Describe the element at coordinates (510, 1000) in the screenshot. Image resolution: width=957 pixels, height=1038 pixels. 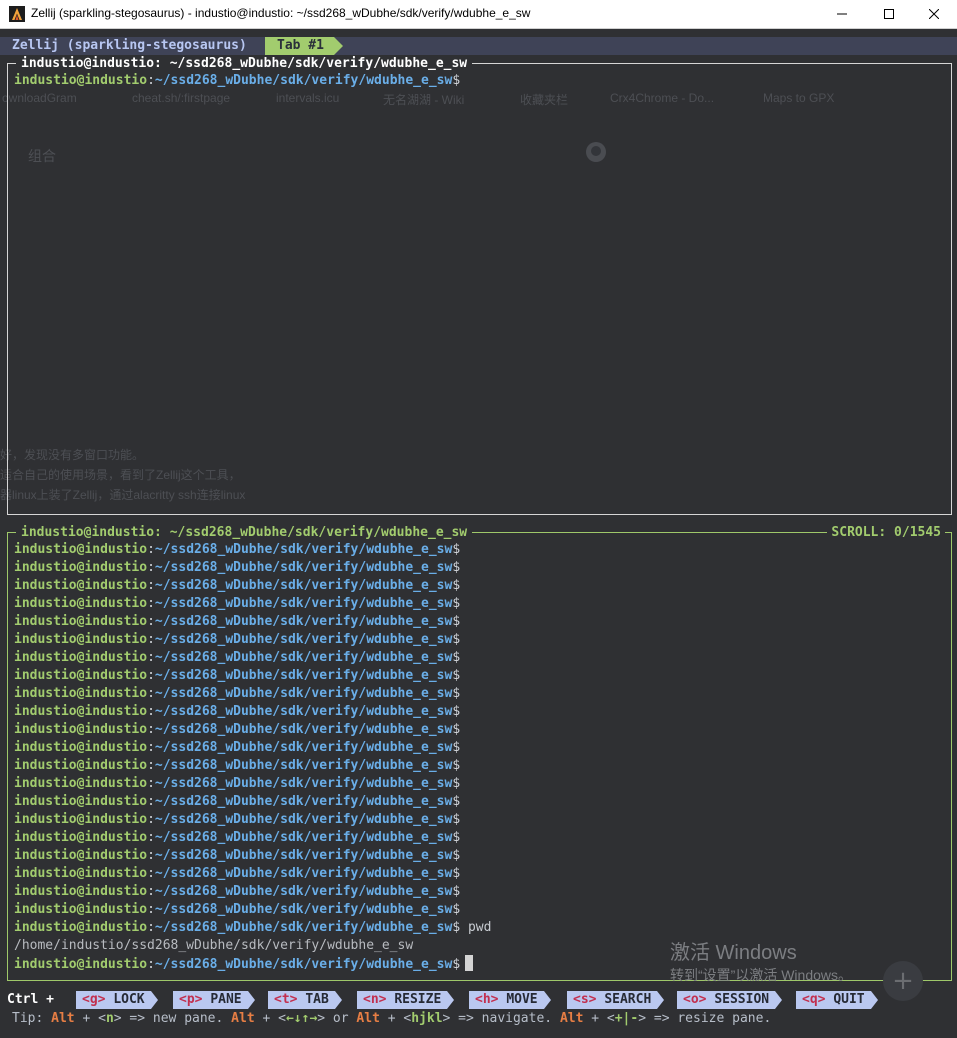
I see `mode-move: <h> MOVE` at that location.